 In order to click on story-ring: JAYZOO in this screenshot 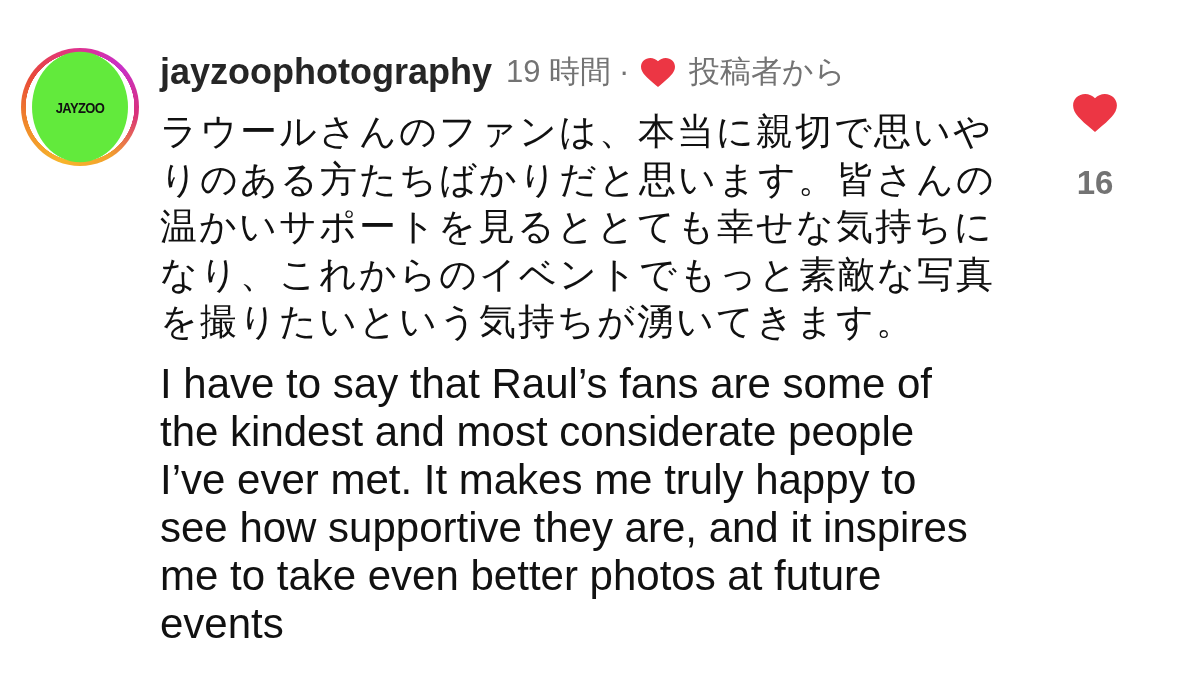, I will do `click(80, 107)`.